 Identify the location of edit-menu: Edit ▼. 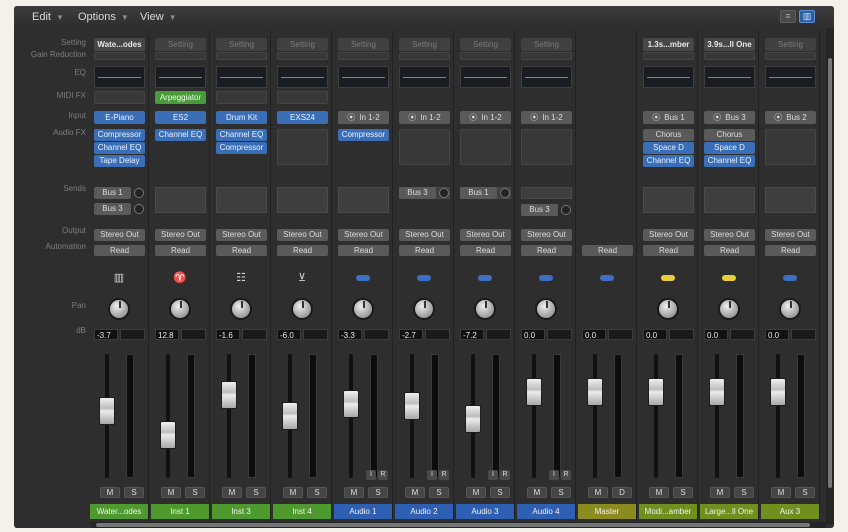
(48, 17).